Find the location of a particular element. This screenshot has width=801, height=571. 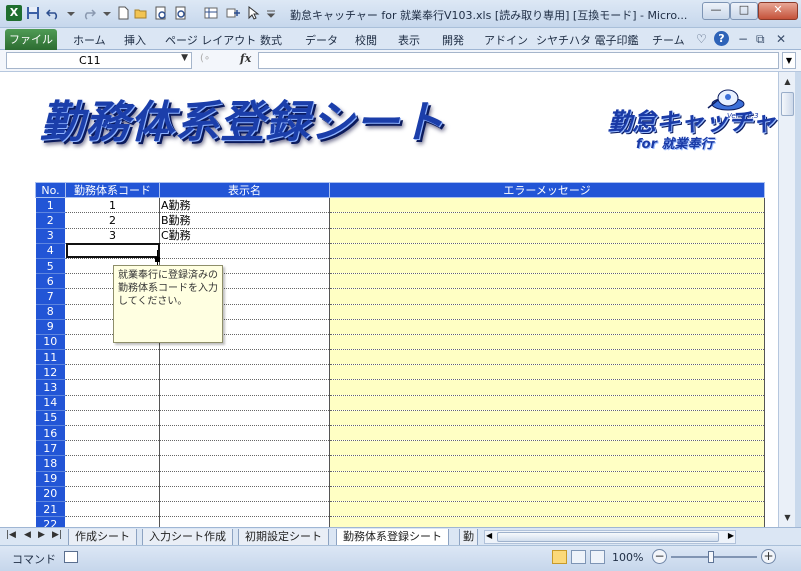

scroll-up-icon: ▲ is located at coordinates (787, 81).